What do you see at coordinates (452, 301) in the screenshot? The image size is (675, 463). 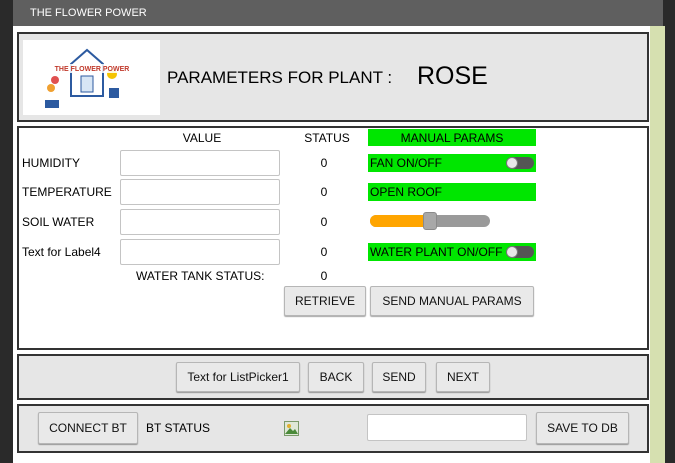 I see `send-manual-params-button: SEND MANUAL PARAMS` at bounding box center [452, 301].